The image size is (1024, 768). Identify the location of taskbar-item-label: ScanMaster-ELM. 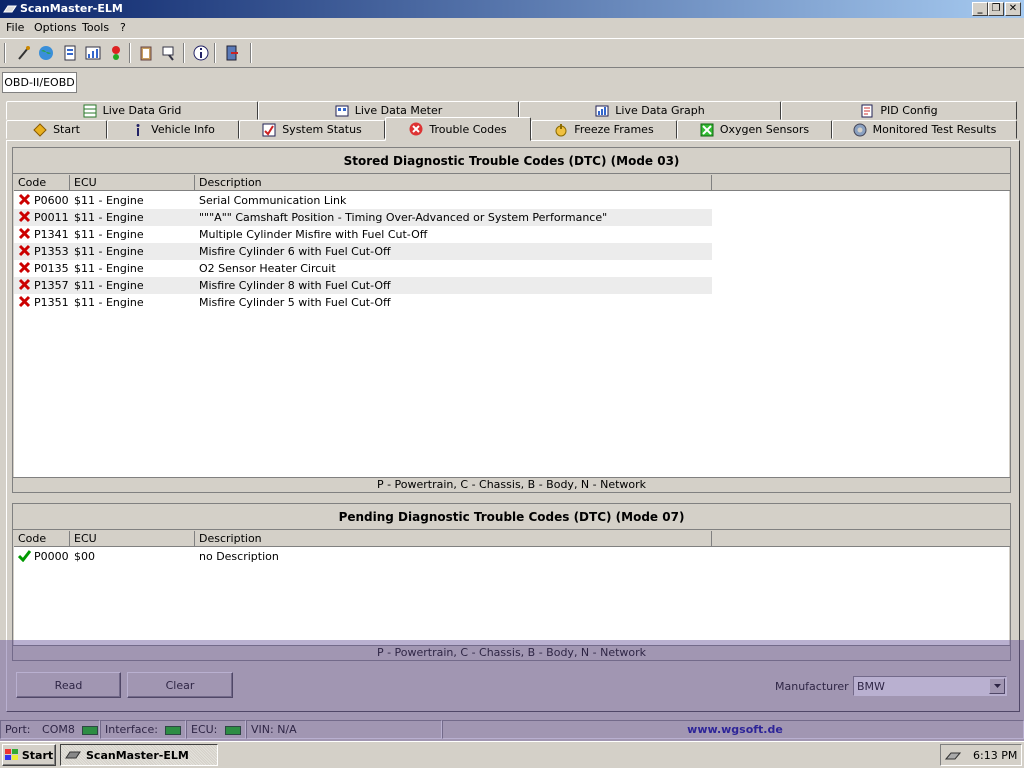
(137, 755).